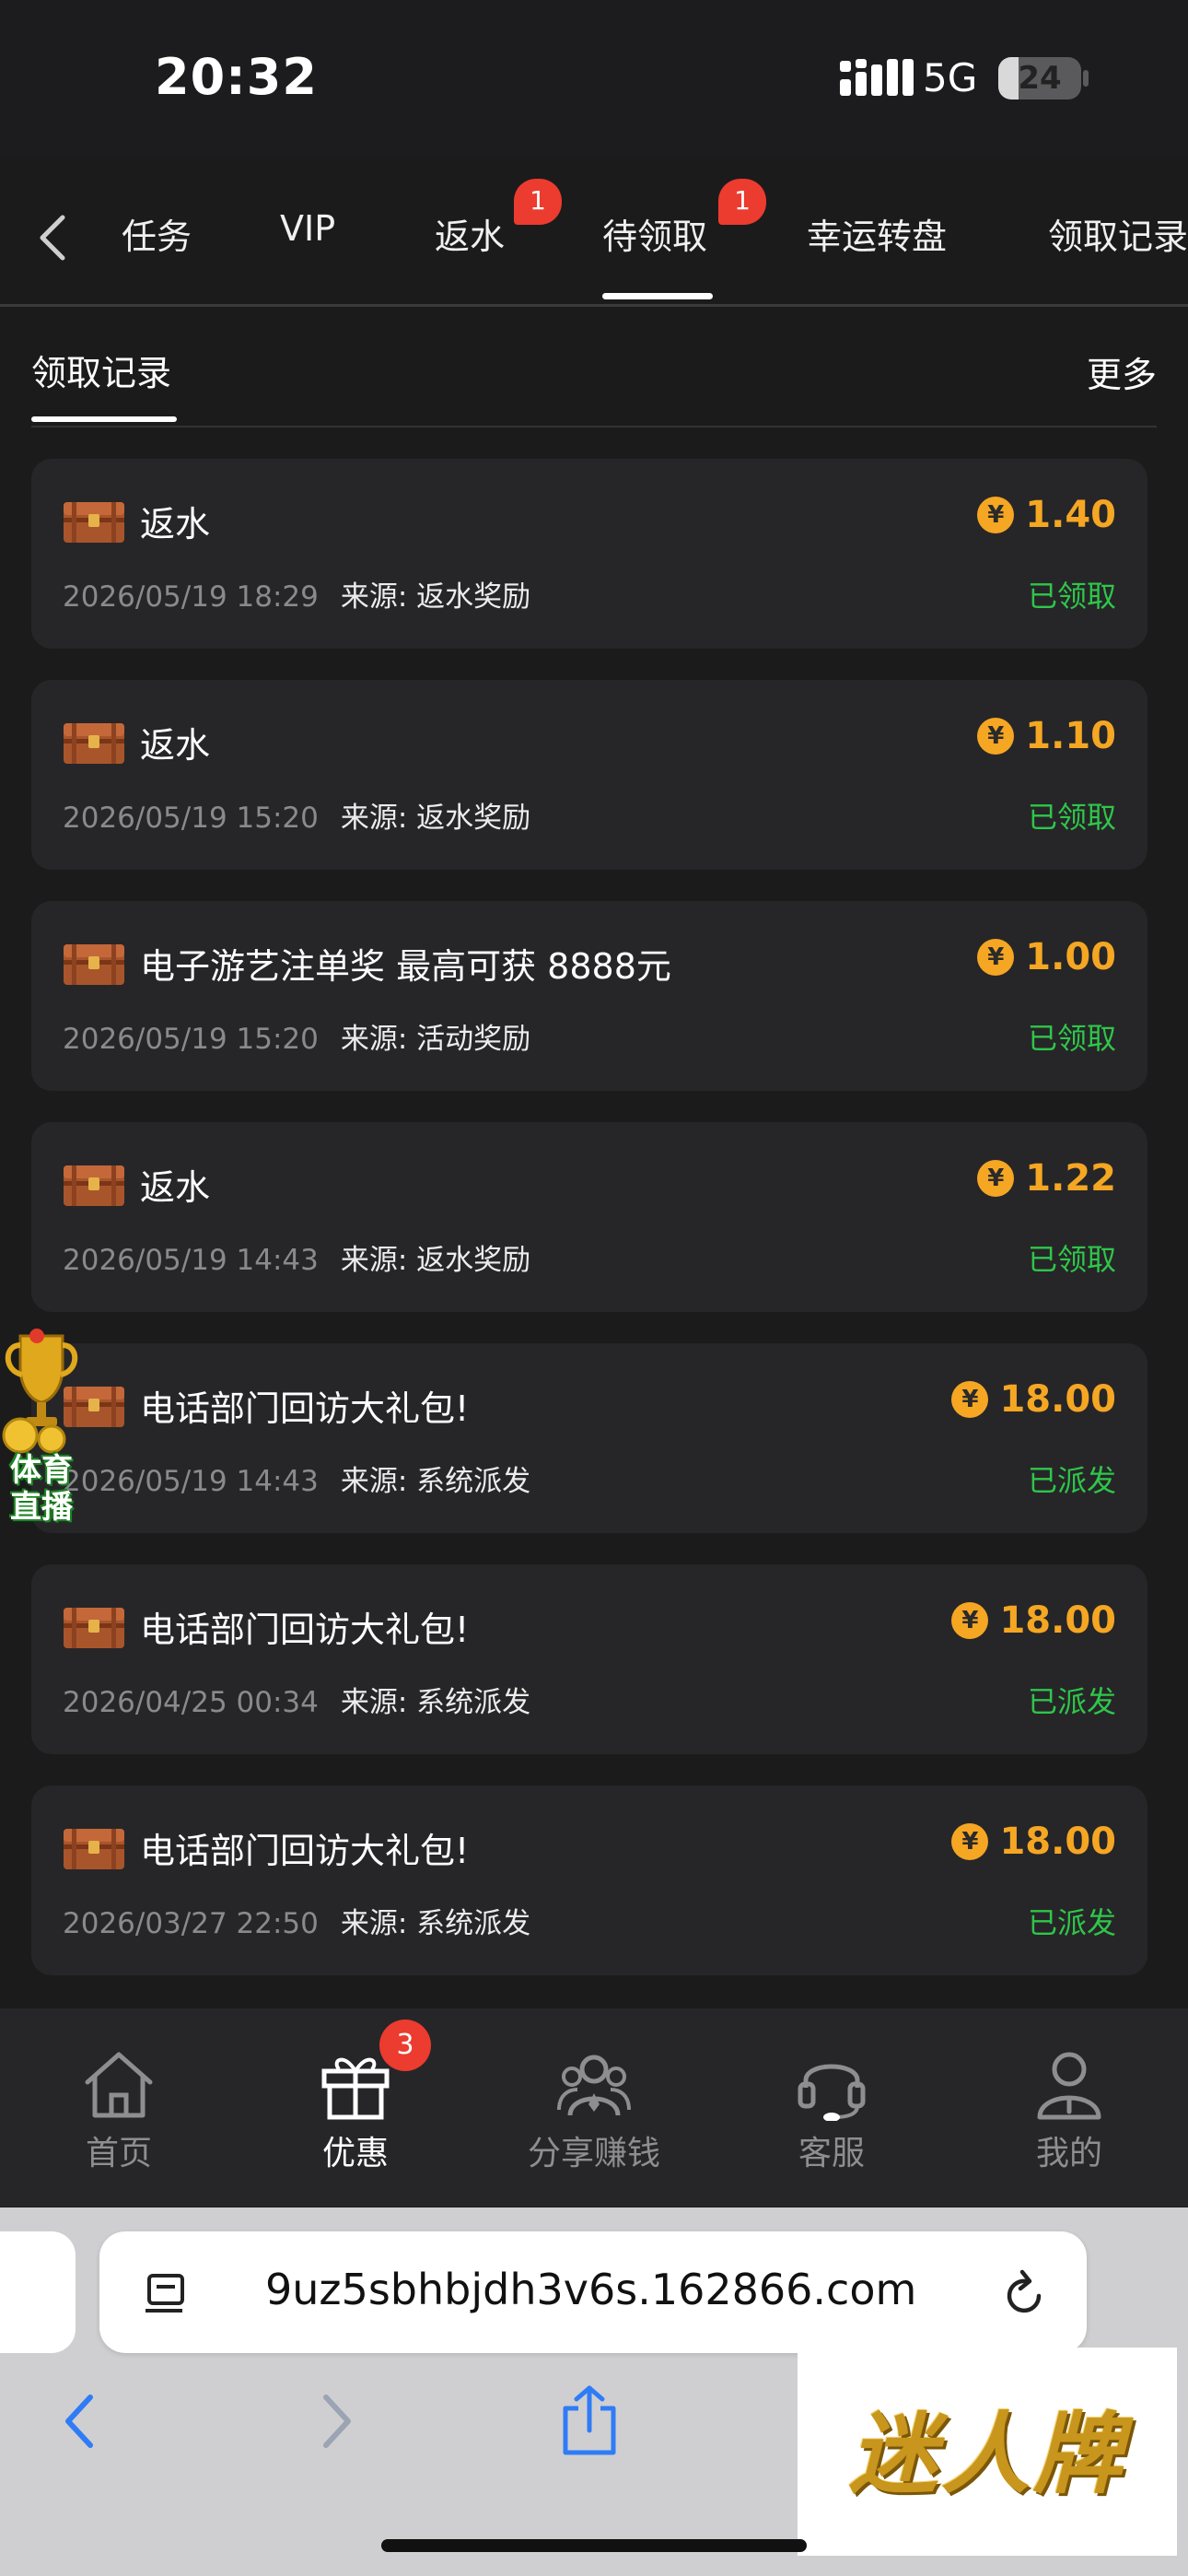 The height and width of the screenshot is (2576, 1188). I want to click on bottom-navigation: 首页 优惠 分享赚钱 客服 我的, so click(594, 2107).